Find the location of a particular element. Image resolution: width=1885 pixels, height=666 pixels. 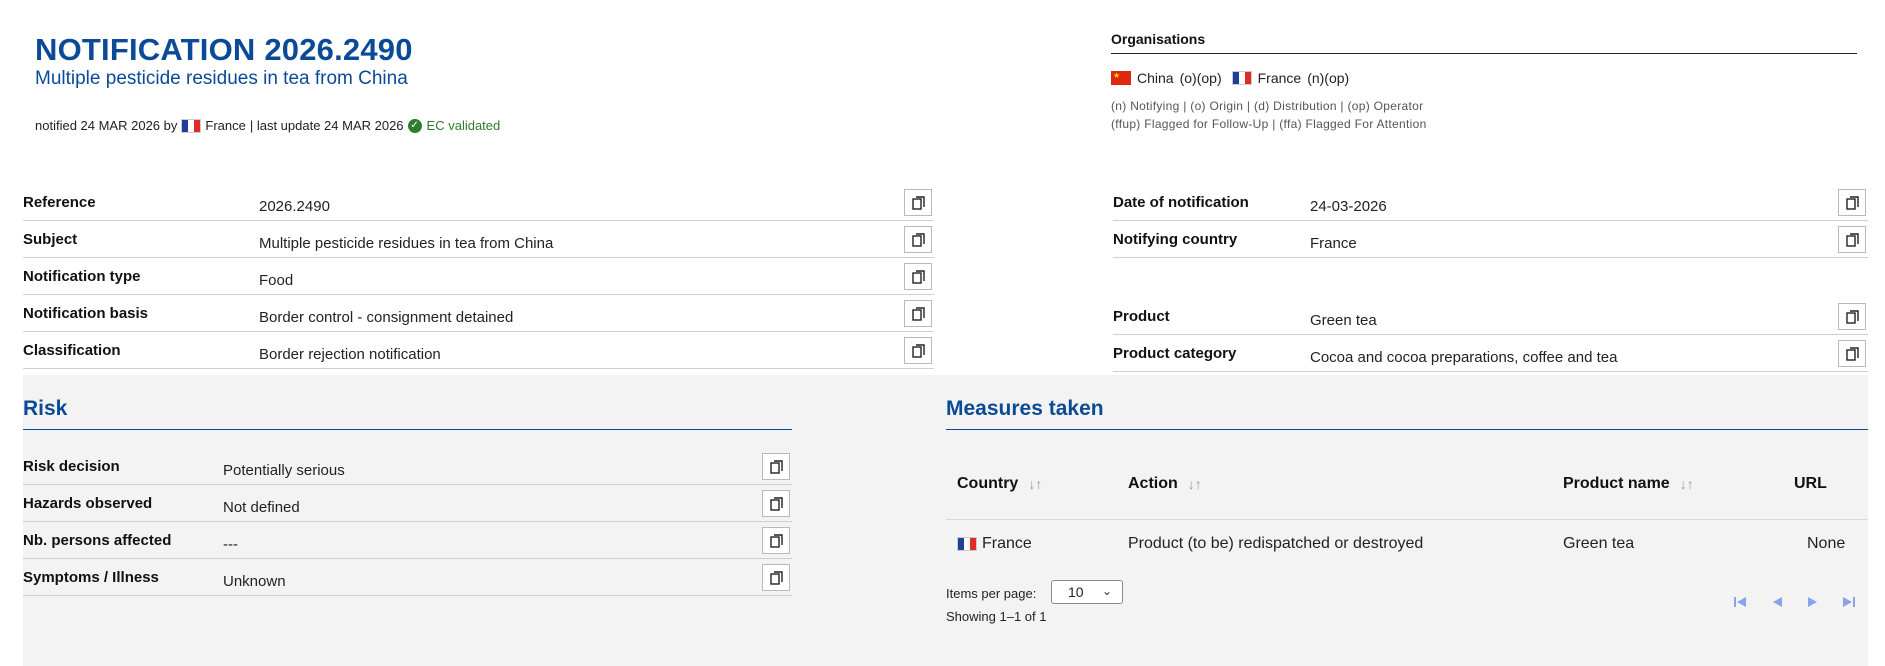

organisations-title: Organisations is located at coordinates (1158, 39).